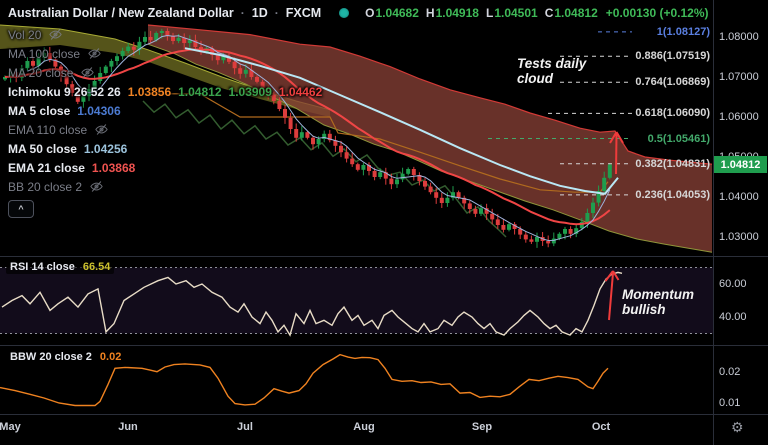 Image resolution: width=768 pixels, height=445 pixels. What do you see at coordinates (99, 110) in the screenshot?
I see `legend-value: 1.04306` at bounding box center [99, 110].